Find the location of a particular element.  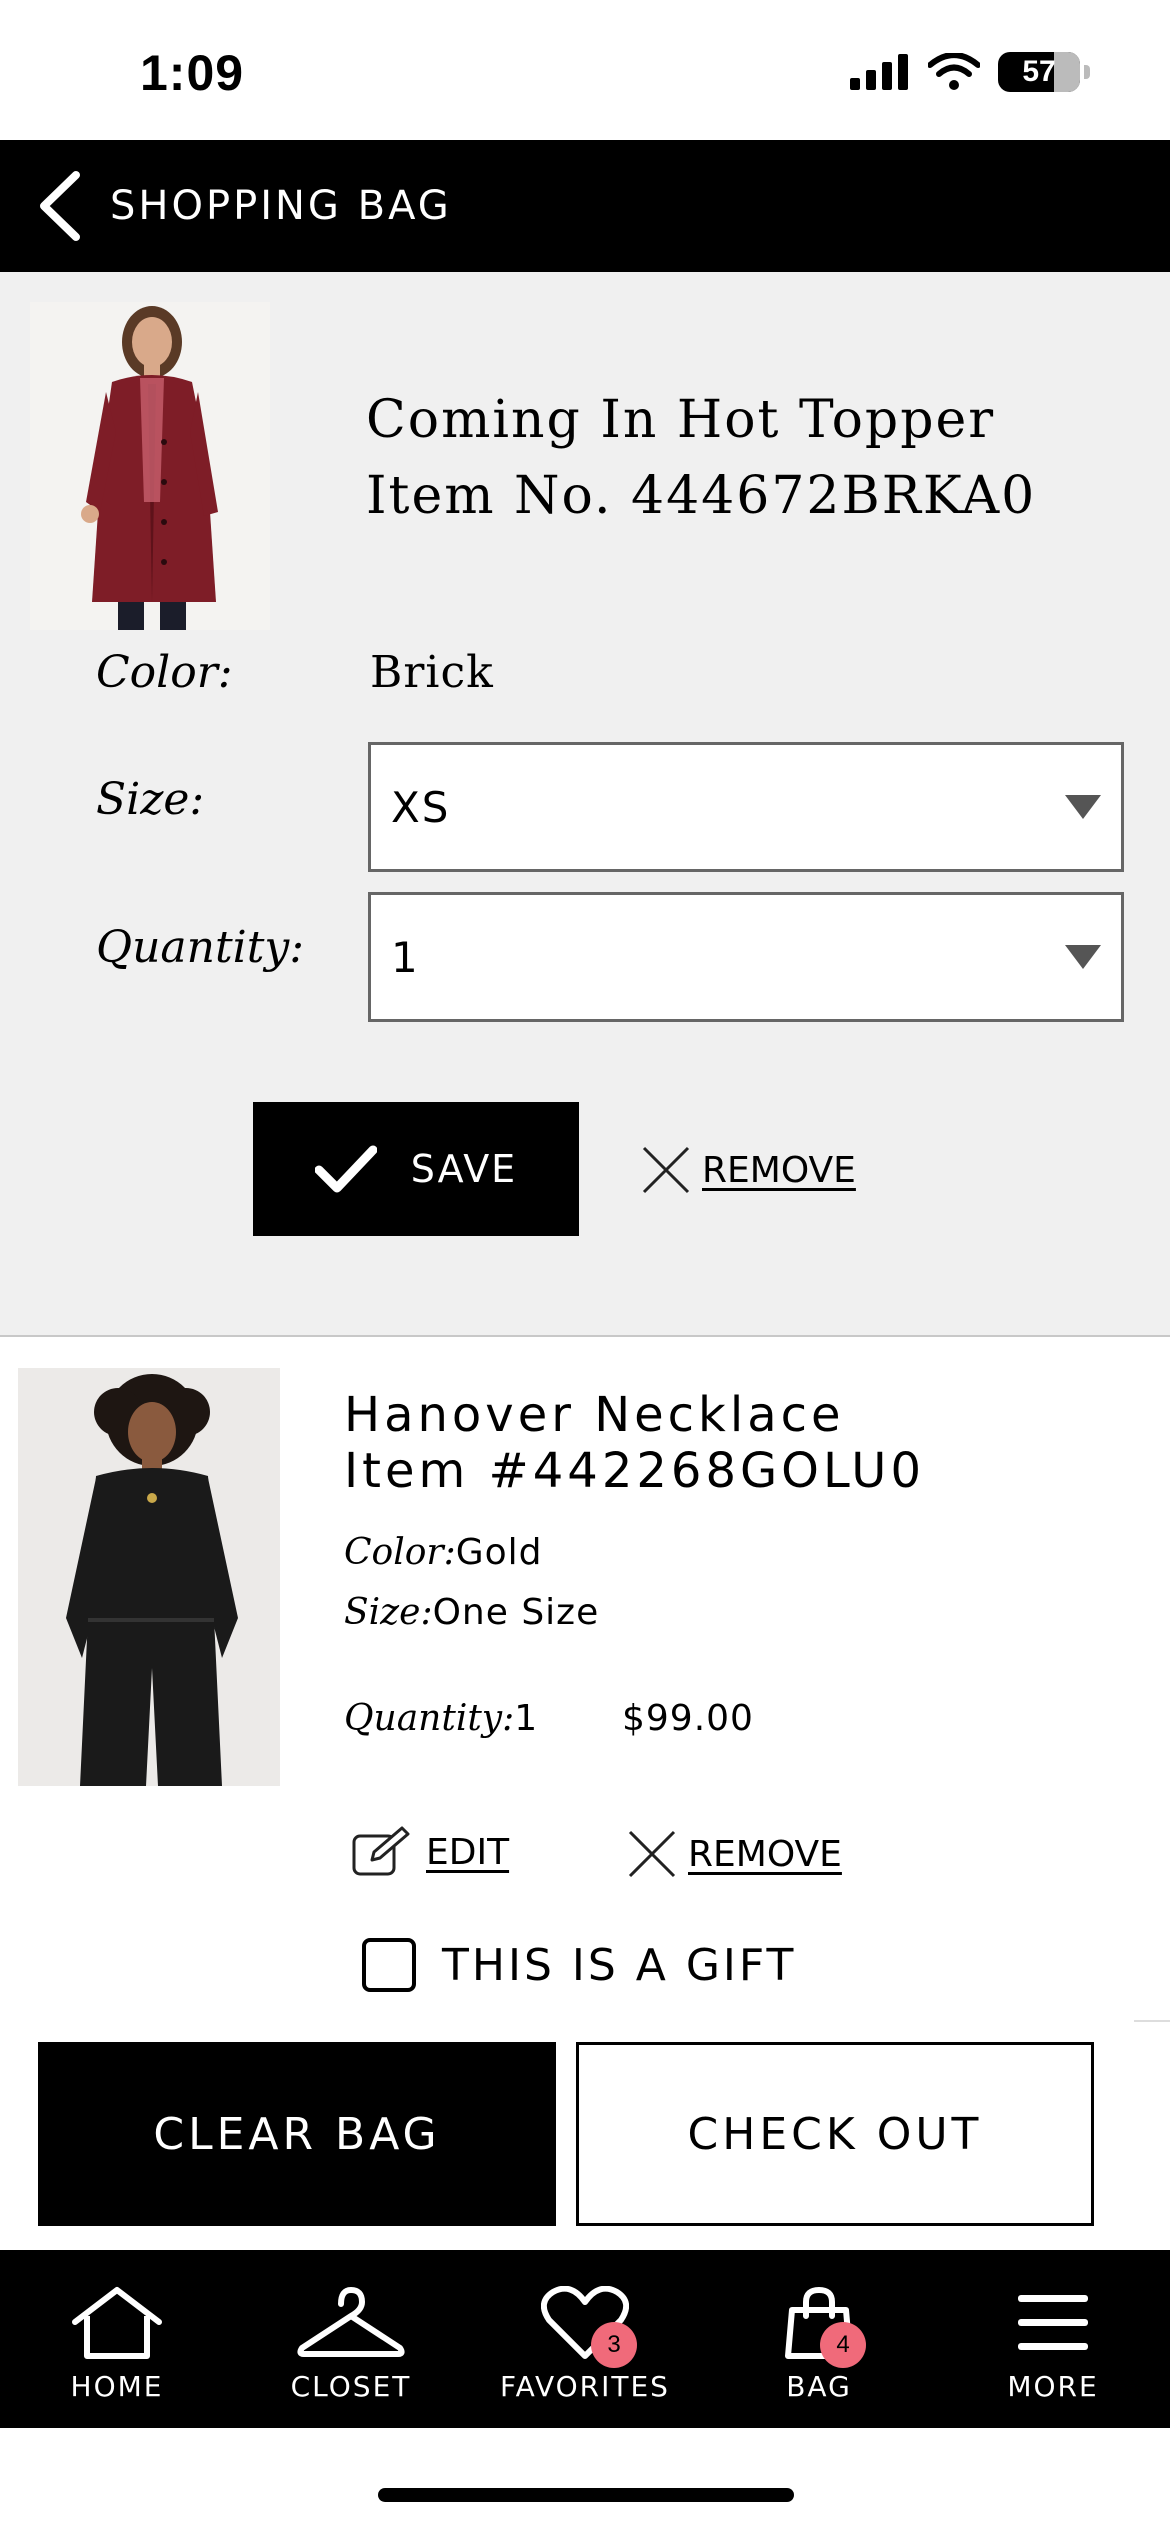

size-select: XS is located at coordinates (746, 807).